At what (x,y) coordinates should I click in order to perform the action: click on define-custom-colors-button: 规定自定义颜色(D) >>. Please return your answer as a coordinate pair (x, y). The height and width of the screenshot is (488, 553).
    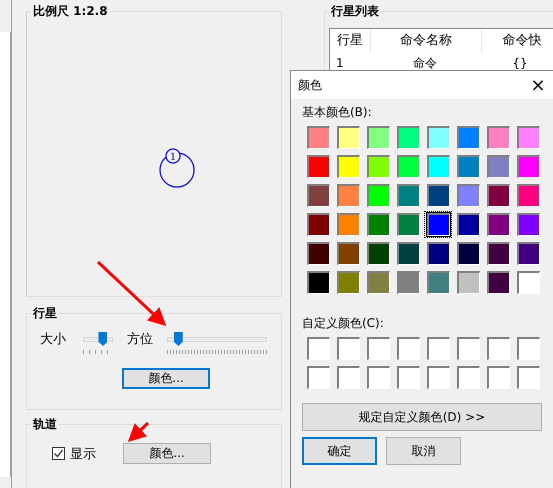
    Looking at the image, I should click on (422, 417).